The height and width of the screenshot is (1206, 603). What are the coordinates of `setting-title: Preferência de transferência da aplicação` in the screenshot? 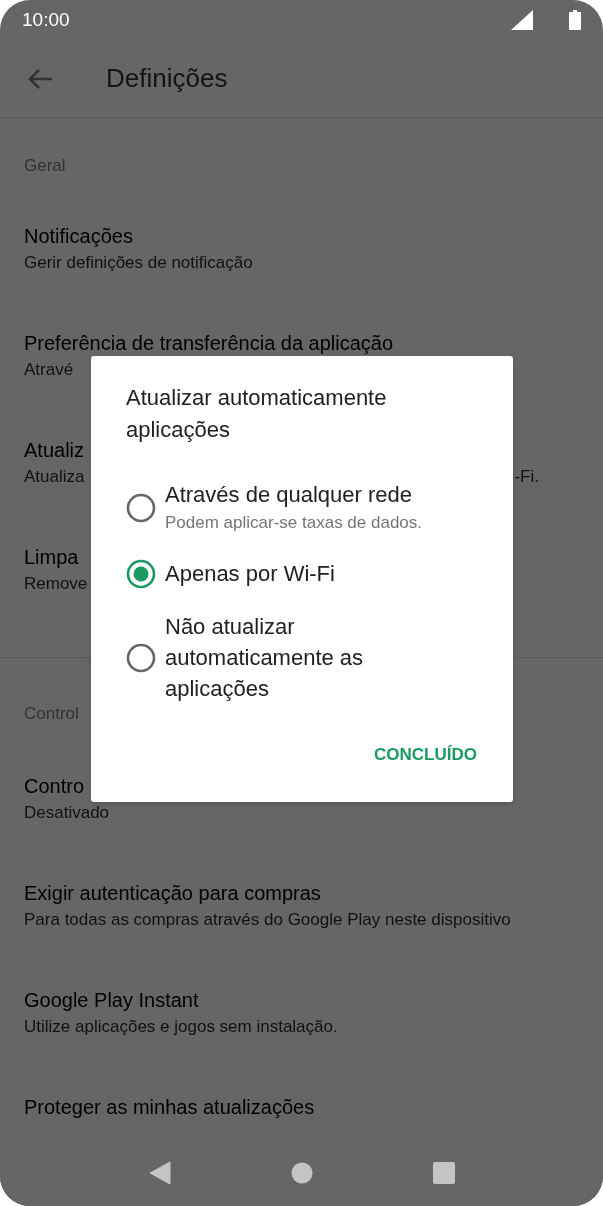 It's located at (209, 343).